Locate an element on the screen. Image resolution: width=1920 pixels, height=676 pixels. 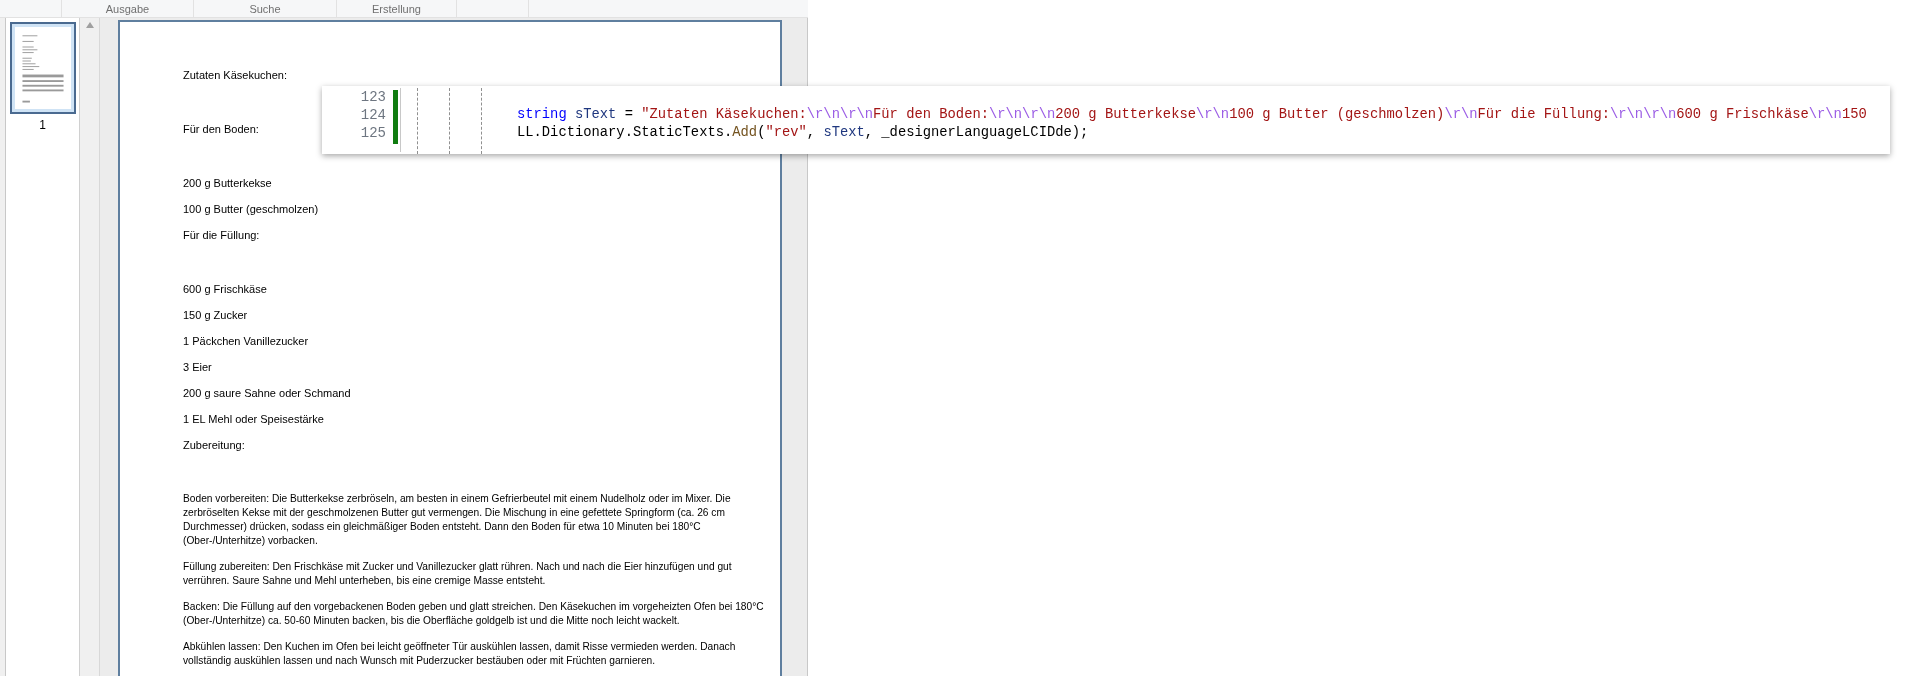
ingredient-line: 1 EL Mehl oder Speisestärke is located at coordinates (253, 419).